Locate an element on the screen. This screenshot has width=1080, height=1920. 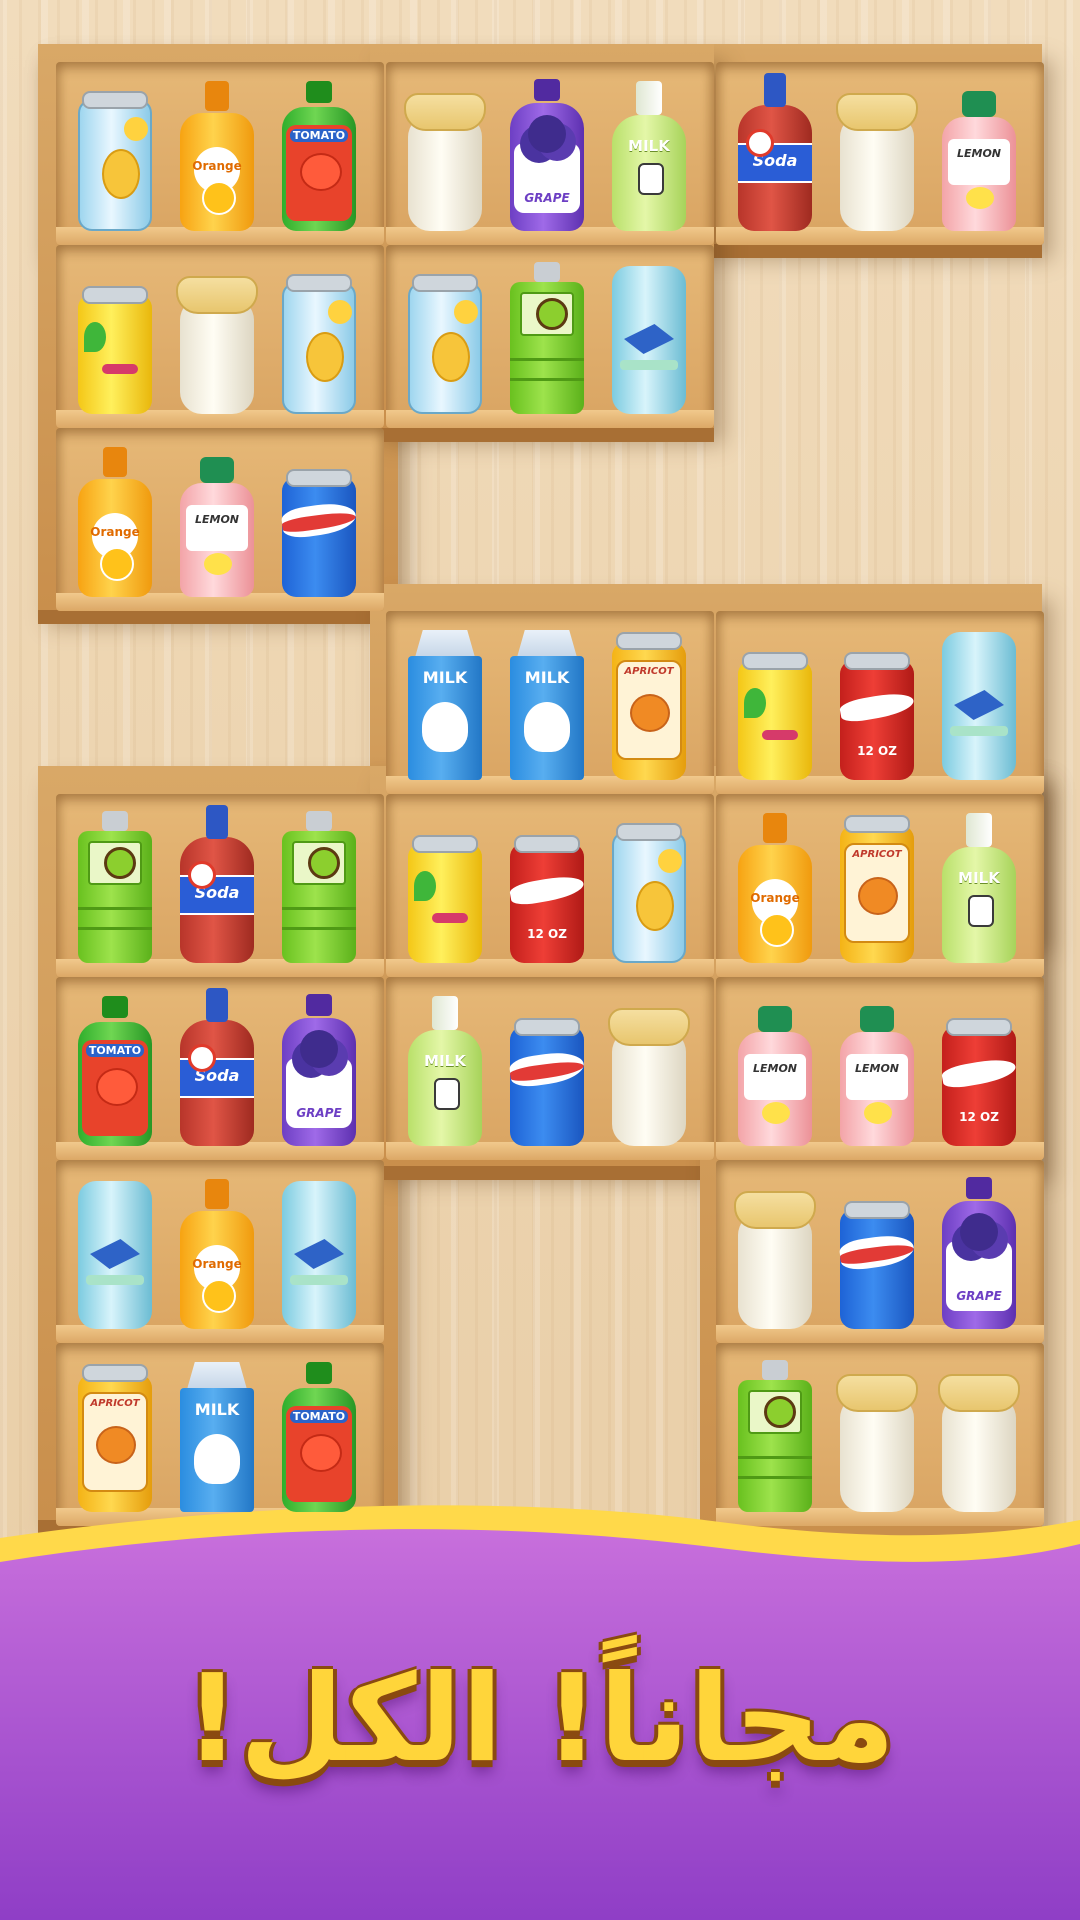
banner-title: مجاناً! الكل! is located at coordinates (540, 1719).